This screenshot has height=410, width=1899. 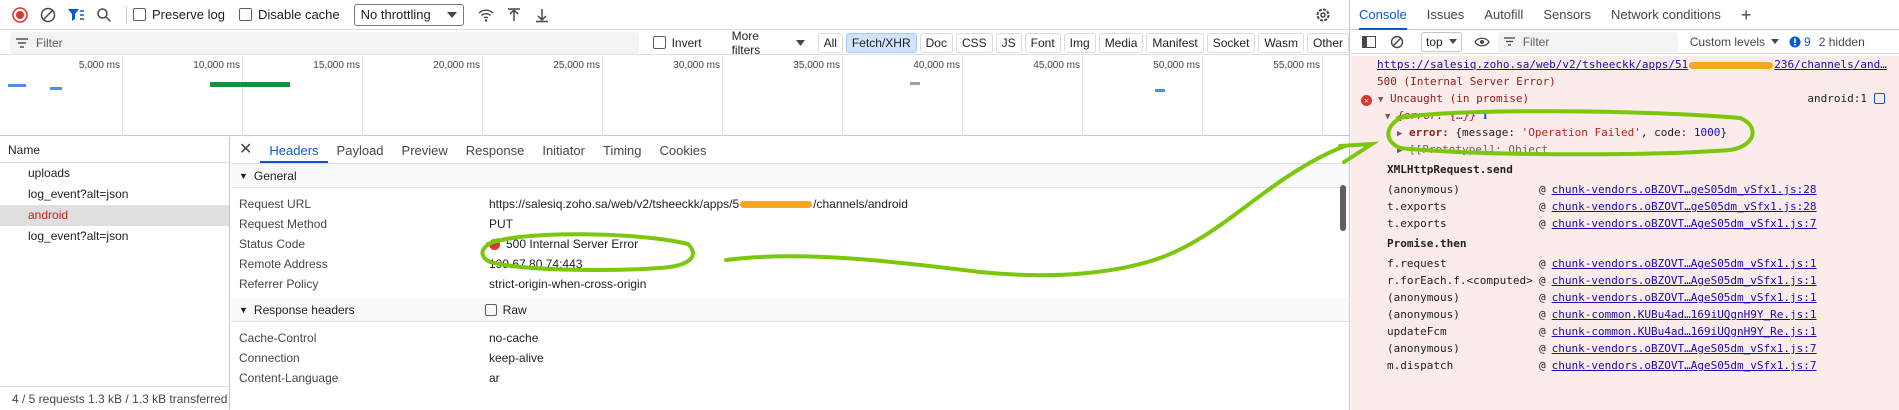 What do you see at coordinates (1121, 42) in the screenshot?
I see `type-filter-media: Media` at bounding box center [1121, 42].